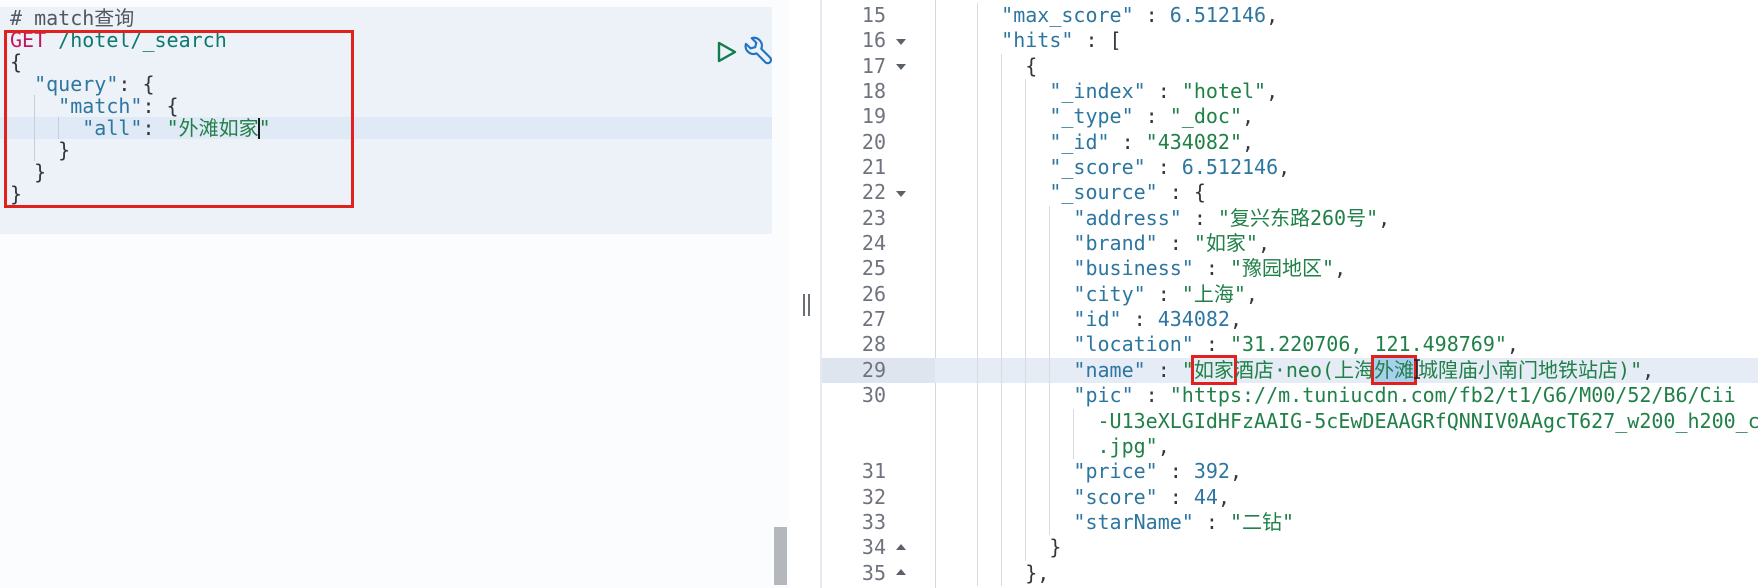  I want to click on code-text: {, so click(995, 66).